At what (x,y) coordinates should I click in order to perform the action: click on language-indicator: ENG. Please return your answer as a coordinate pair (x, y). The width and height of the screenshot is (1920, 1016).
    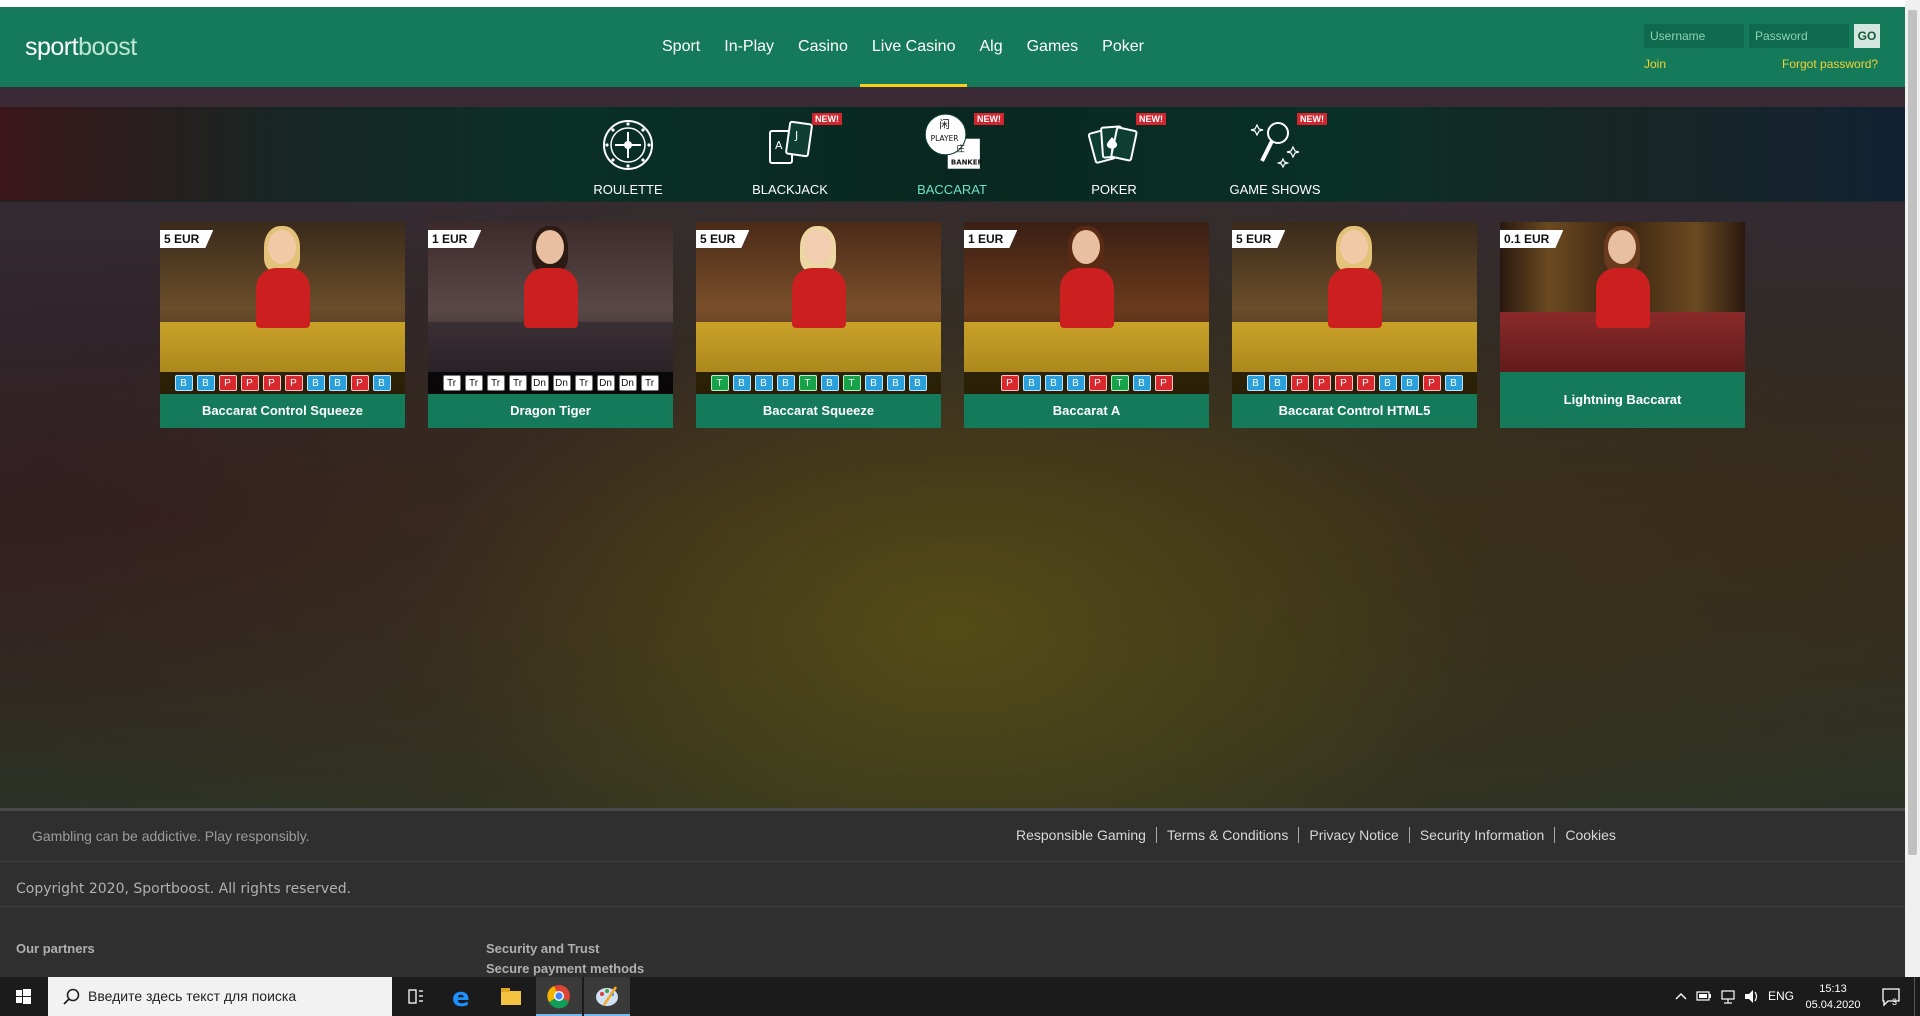
    Looking at the image, I should click on (1781, 997).